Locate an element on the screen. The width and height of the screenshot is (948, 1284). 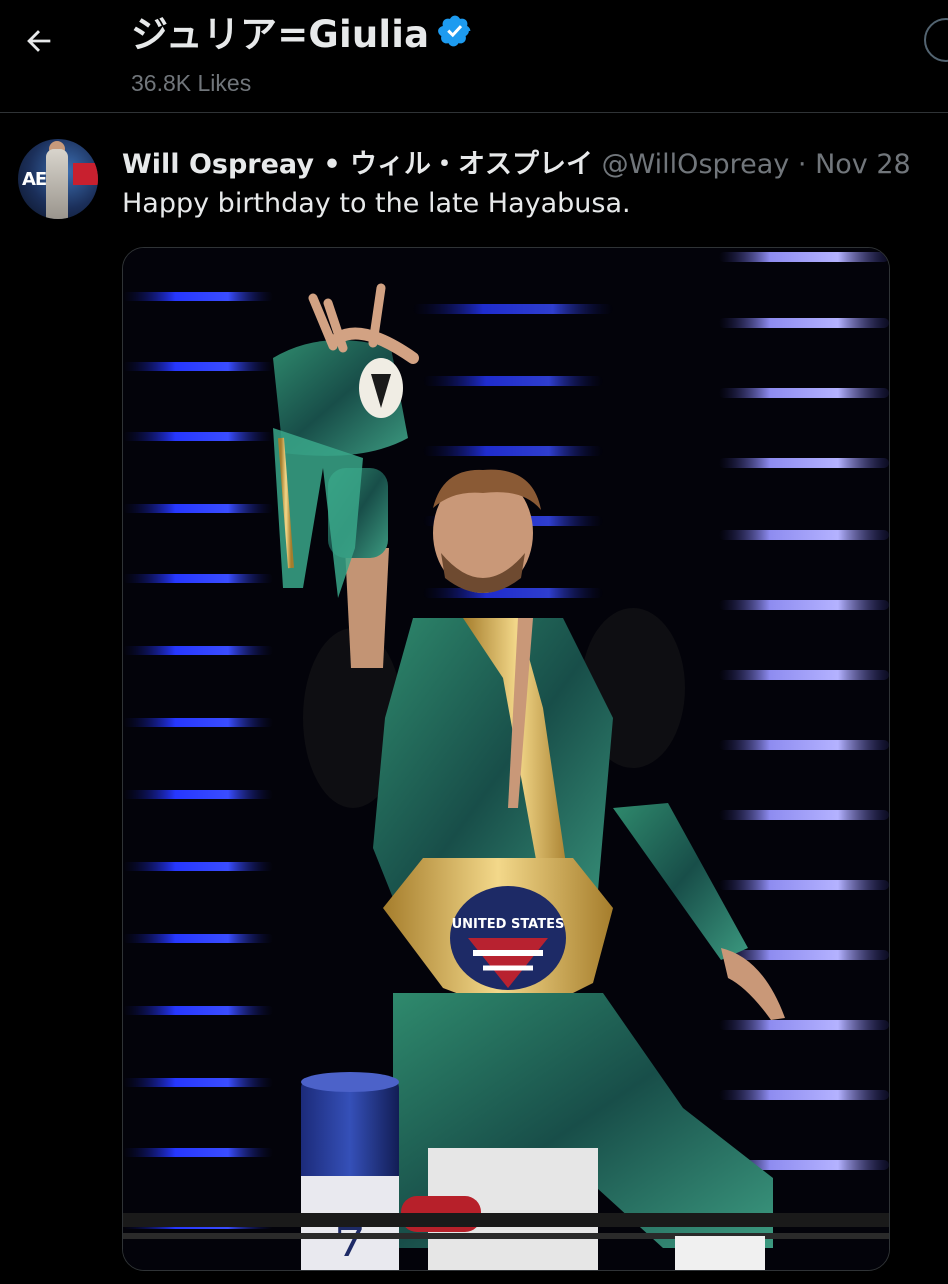
user-handle: @WillOspreay is located at coordinates (696, 164).